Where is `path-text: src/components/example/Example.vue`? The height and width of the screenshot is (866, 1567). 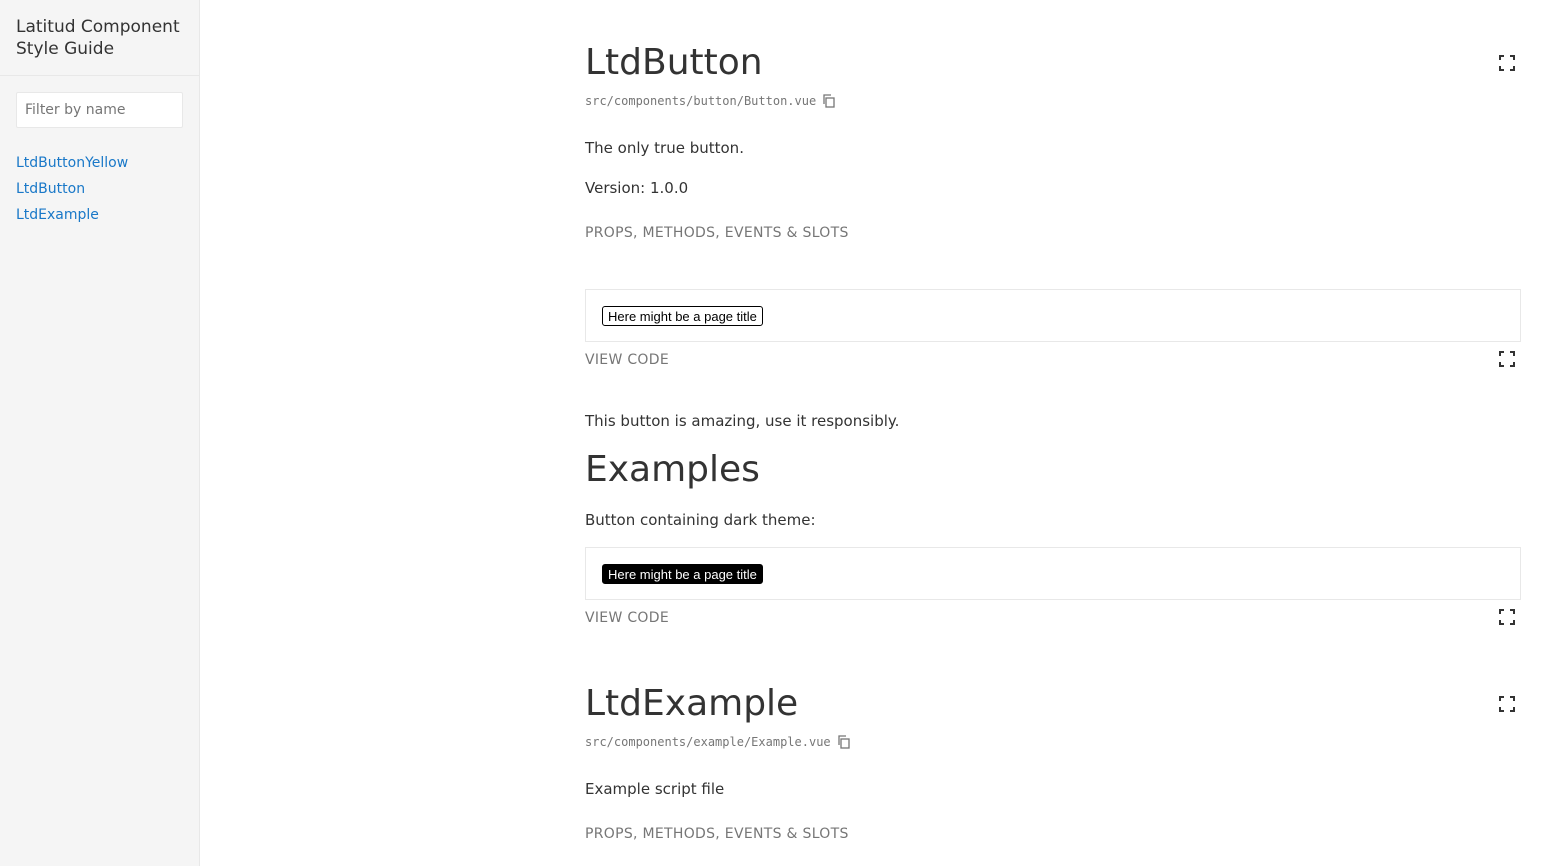
path-text: src/components/example/Example.vue is located at coordinates (708, 742).